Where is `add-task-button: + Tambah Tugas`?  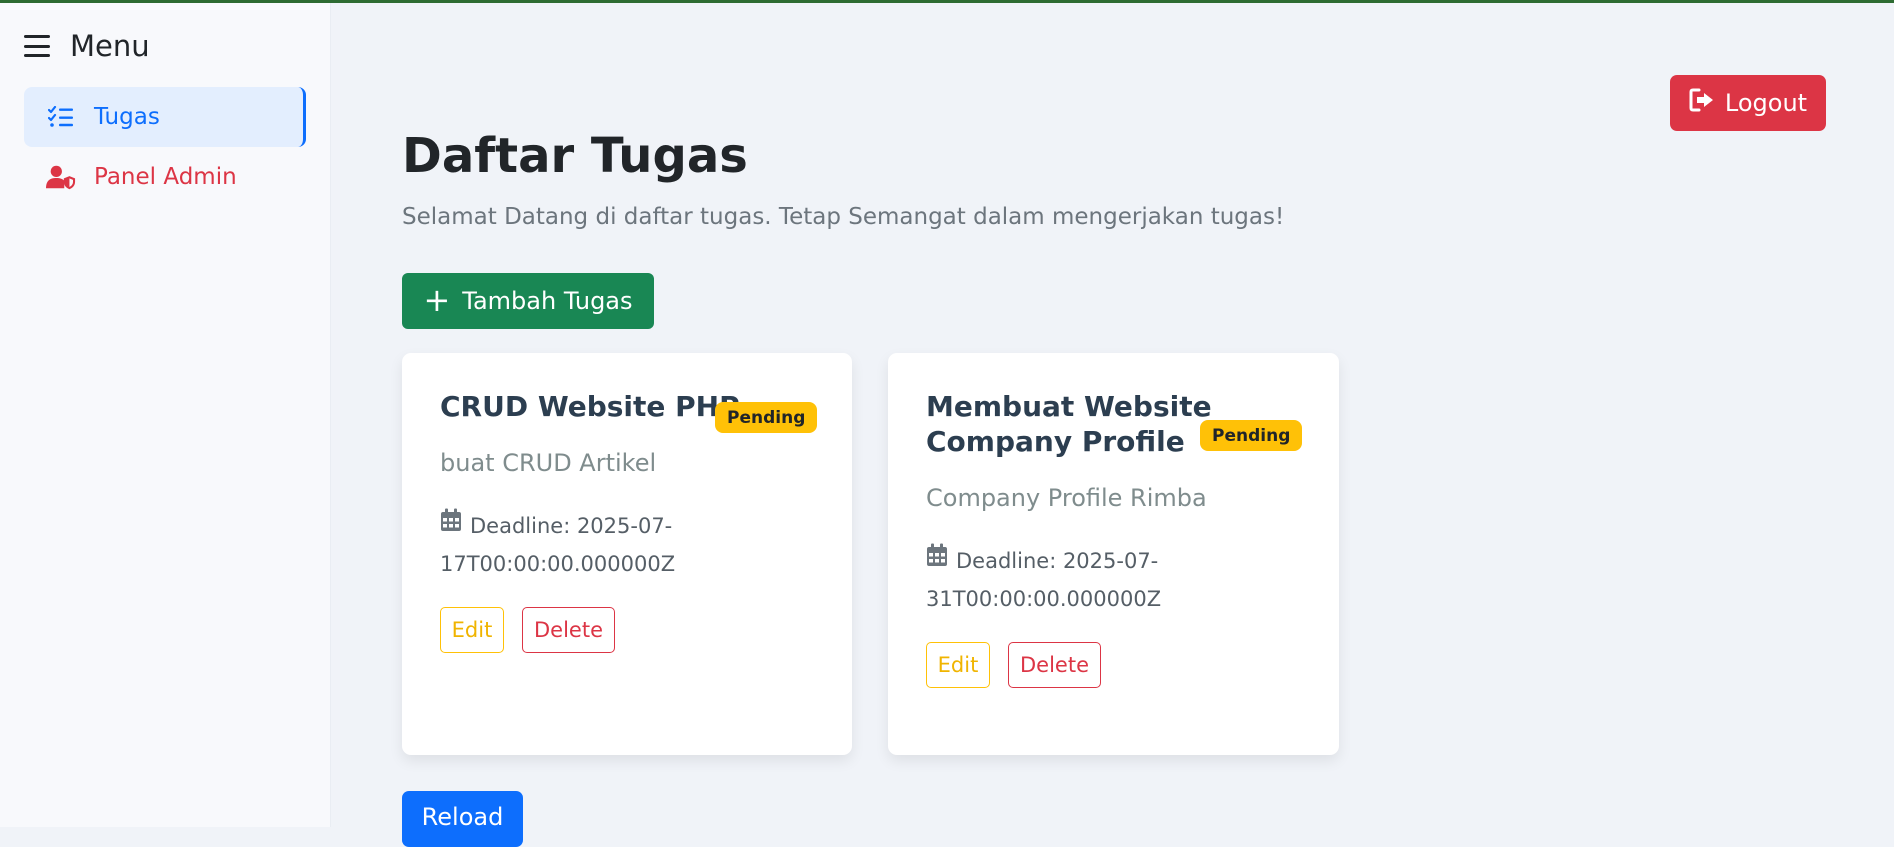 add-task-button: + Tambah Tugas is located at coordinates (528, 301).